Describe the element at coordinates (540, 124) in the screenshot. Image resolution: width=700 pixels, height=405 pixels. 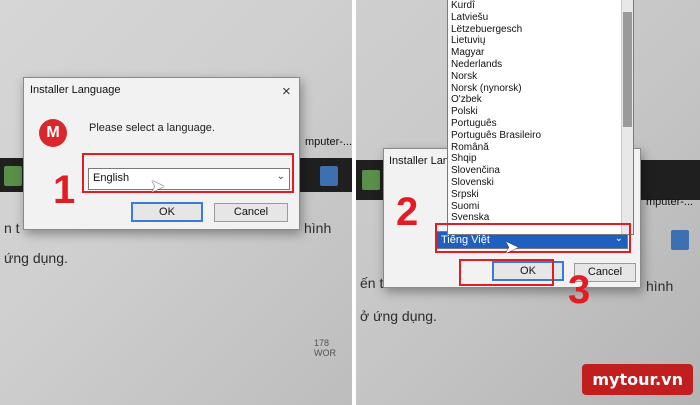
I see `language-option: Português` at that location.